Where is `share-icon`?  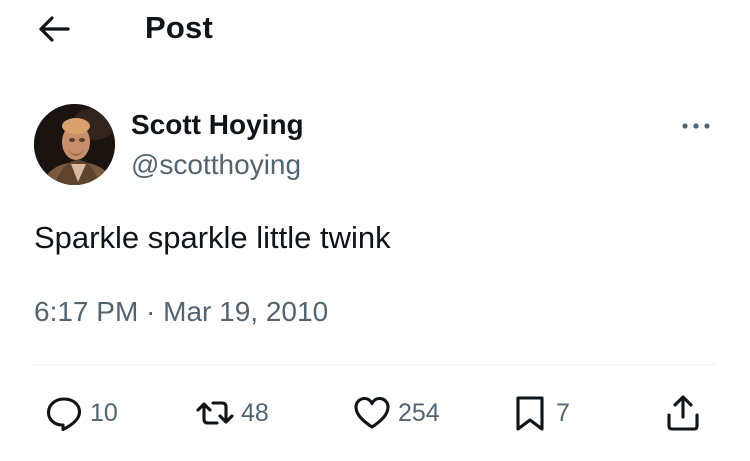
share-icon is located at coordinates (683, 413).